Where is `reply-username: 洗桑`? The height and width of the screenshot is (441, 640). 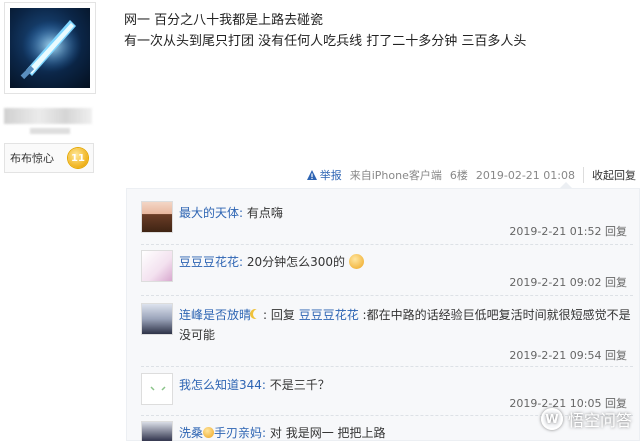 reply-username: 洗桑 is located at coordinates (191, 433).